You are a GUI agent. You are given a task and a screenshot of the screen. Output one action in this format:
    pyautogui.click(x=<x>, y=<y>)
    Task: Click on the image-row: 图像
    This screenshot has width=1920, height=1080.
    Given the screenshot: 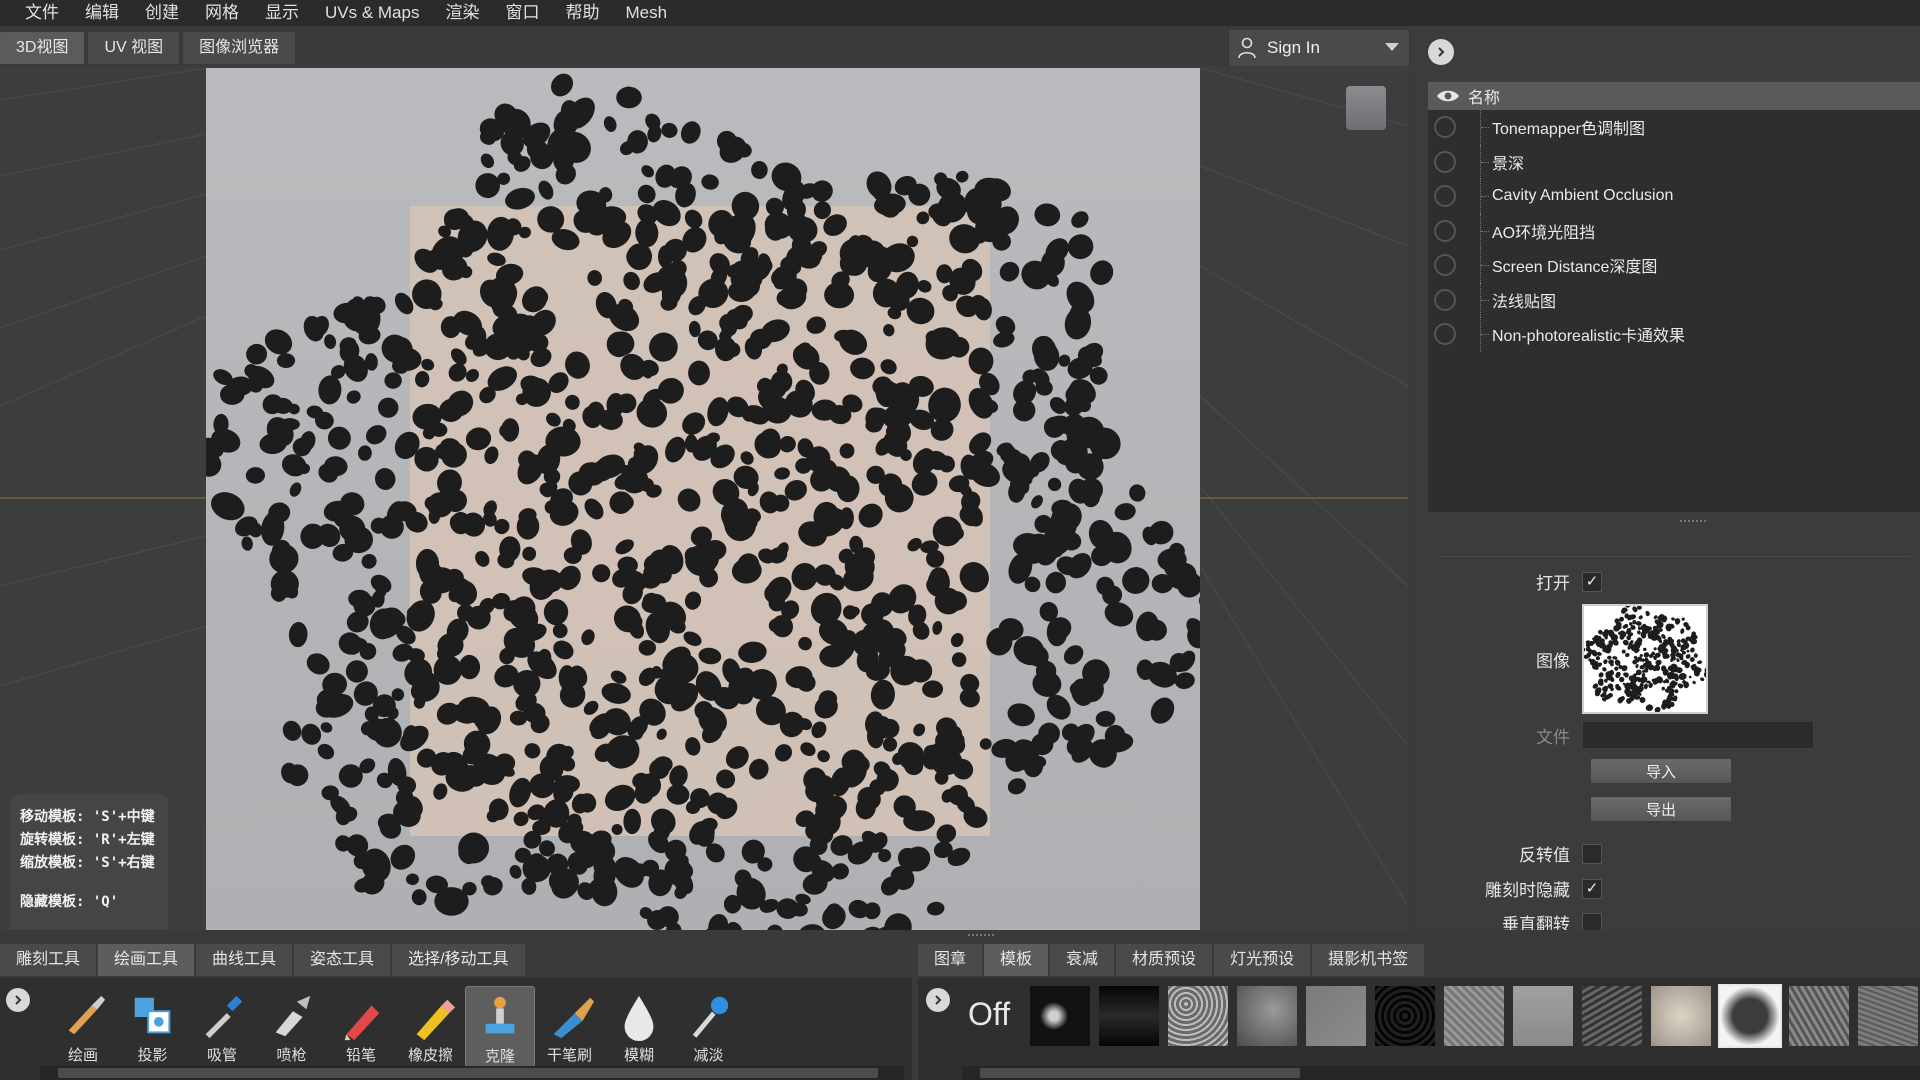 What is the action you would take?
    pyautogui.click(x=1561, y=658)
    